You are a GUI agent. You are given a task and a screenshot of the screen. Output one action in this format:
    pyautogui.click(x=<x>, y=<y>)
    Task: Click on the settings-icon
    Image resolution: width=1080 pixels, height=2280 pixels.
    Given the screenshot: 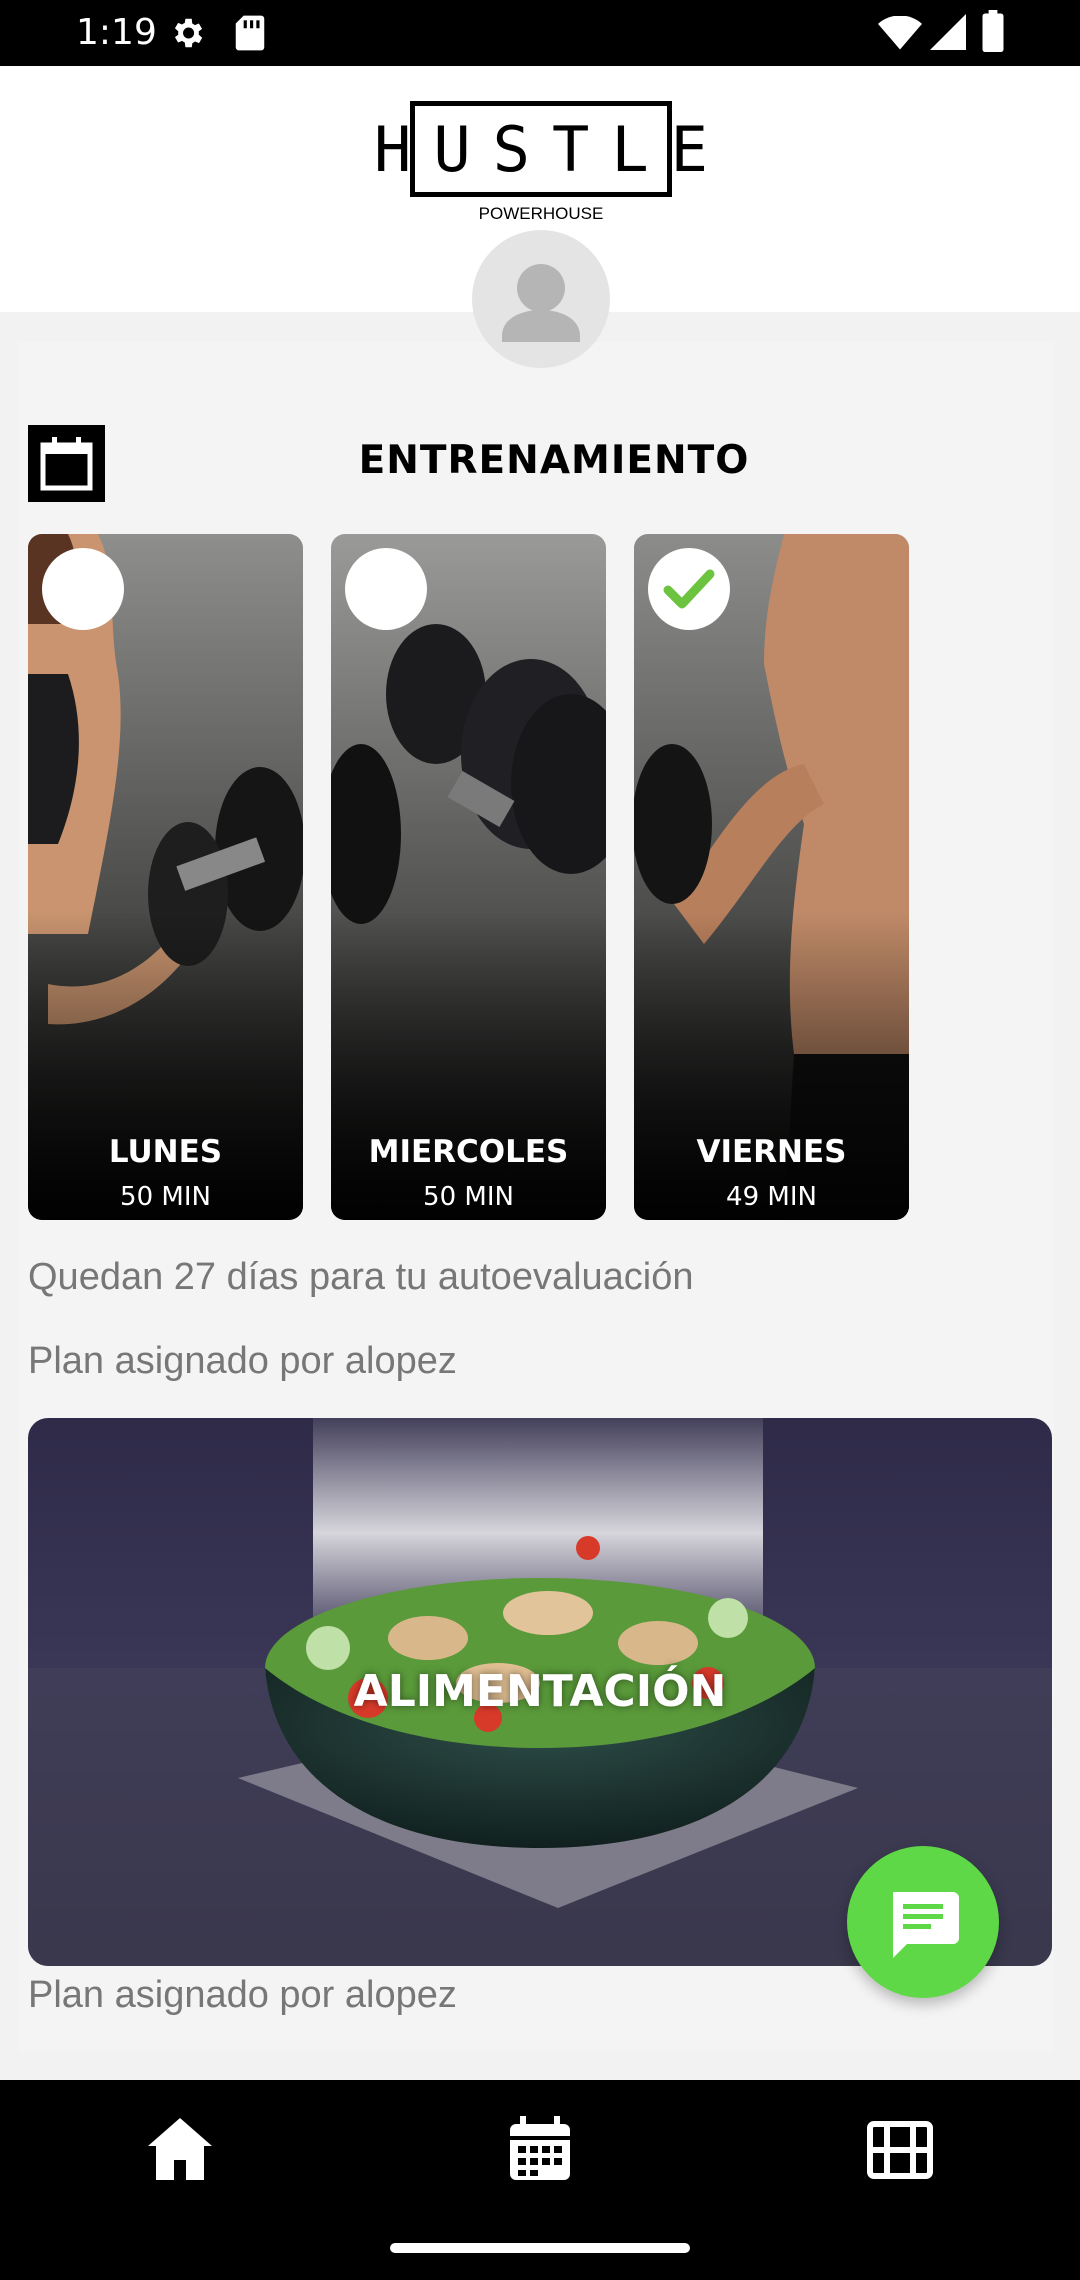 What is the action you would take?
    pyautogui.click(x=188, y=33)
    